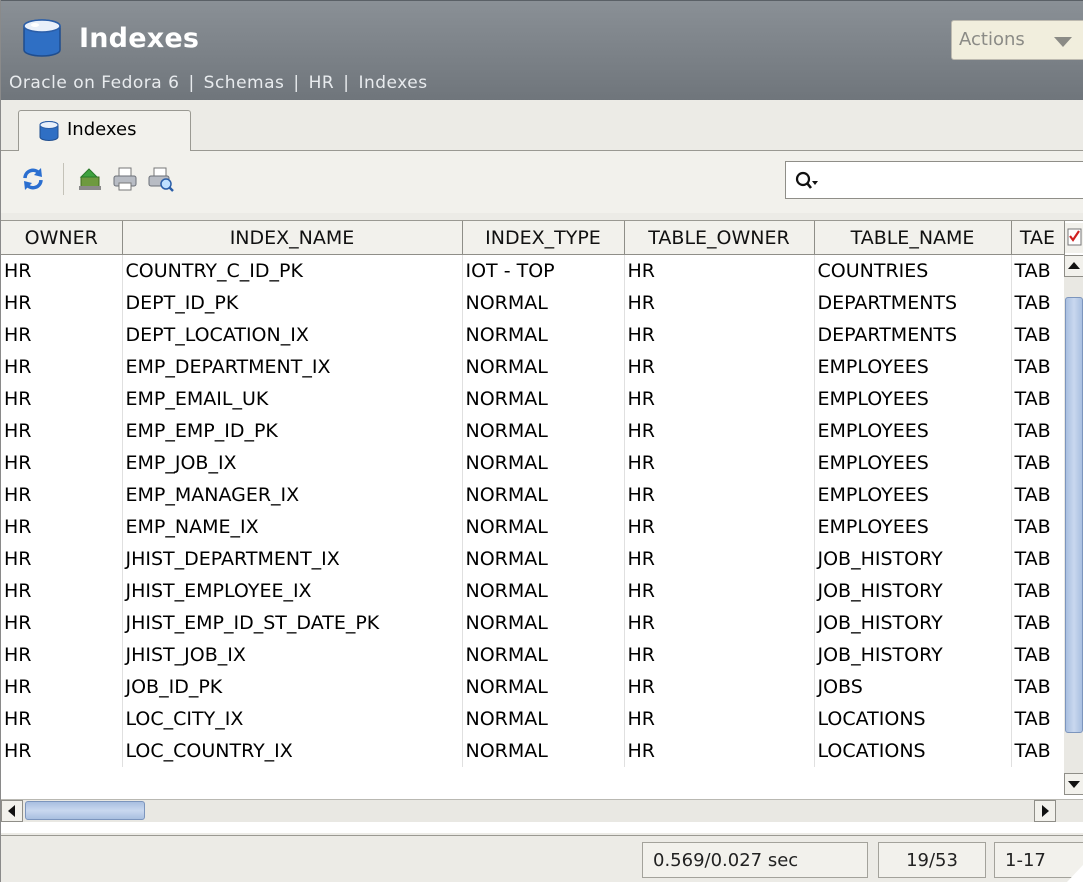  I want to click on breadcrumb: Oracle on Fedora 6 | Schemas | HR | Indexes, so click(218, 83).